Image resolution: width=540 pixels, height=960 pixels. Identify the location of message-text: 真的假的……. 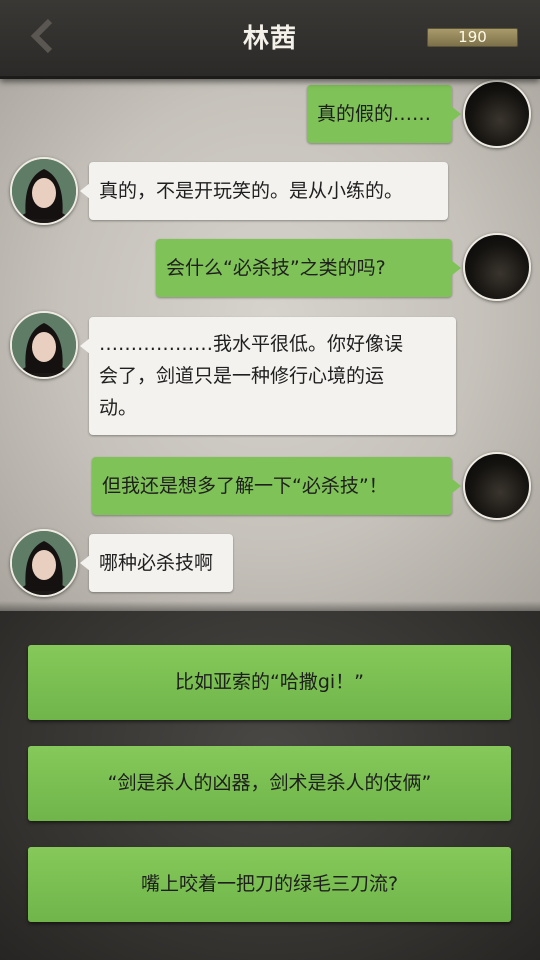
(374, 114).